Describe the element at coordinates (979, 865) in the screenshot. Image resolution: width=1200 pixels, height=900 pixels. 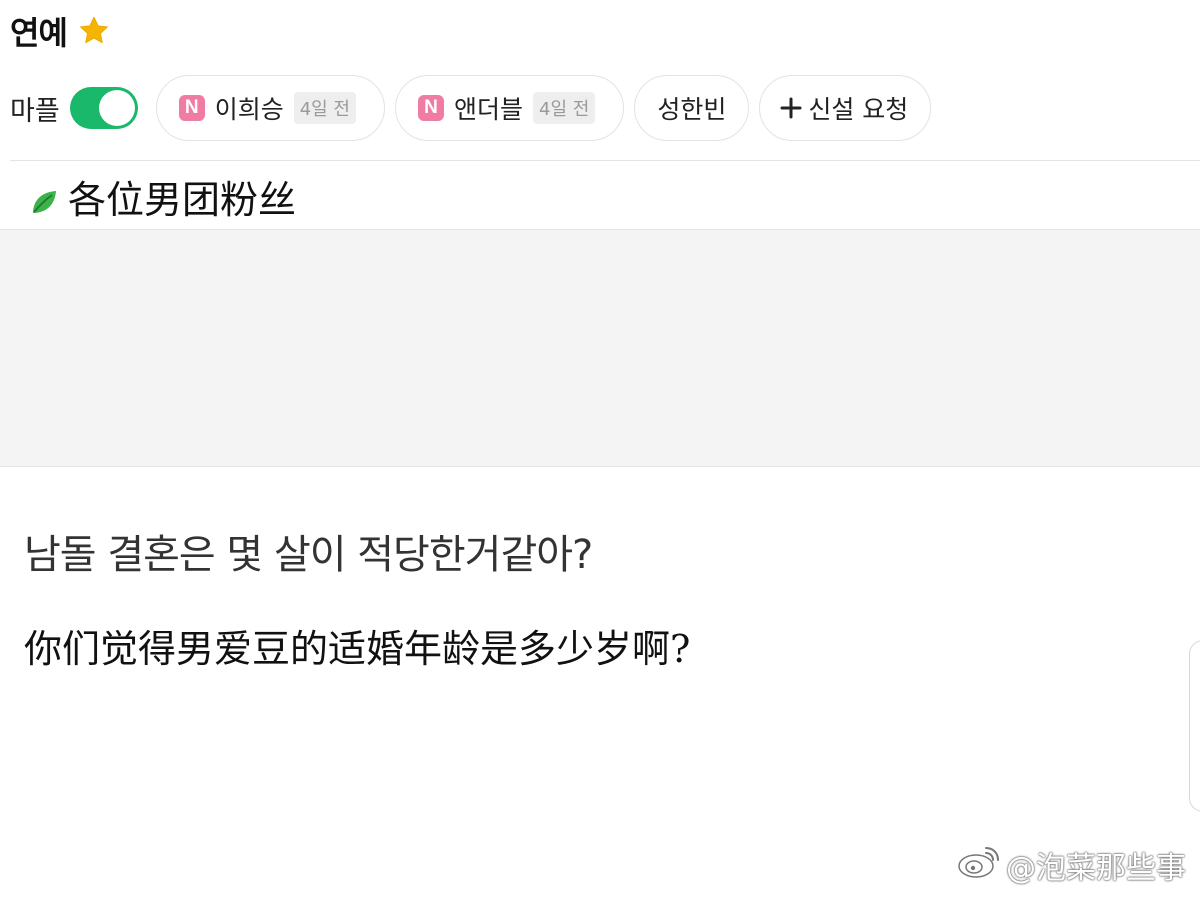
I see `weibo-logo-icon` at that location.